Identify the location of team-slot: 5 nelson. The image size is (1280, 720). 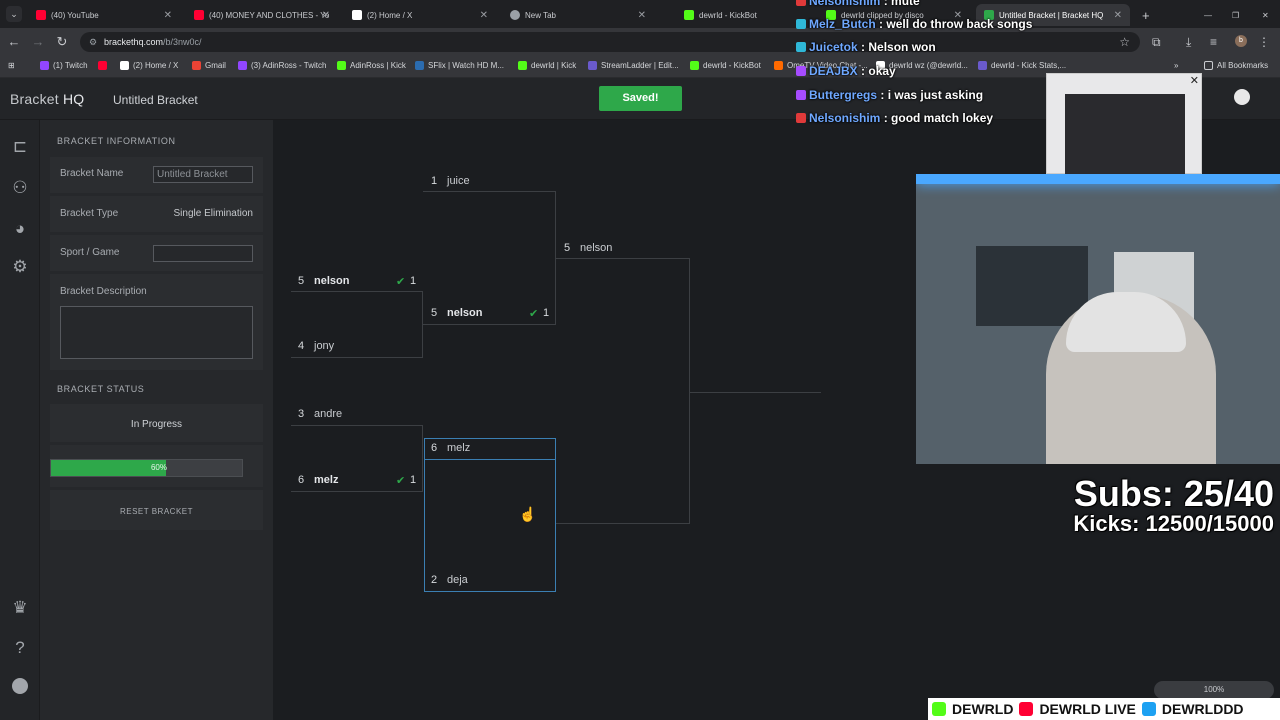
(624, 248).